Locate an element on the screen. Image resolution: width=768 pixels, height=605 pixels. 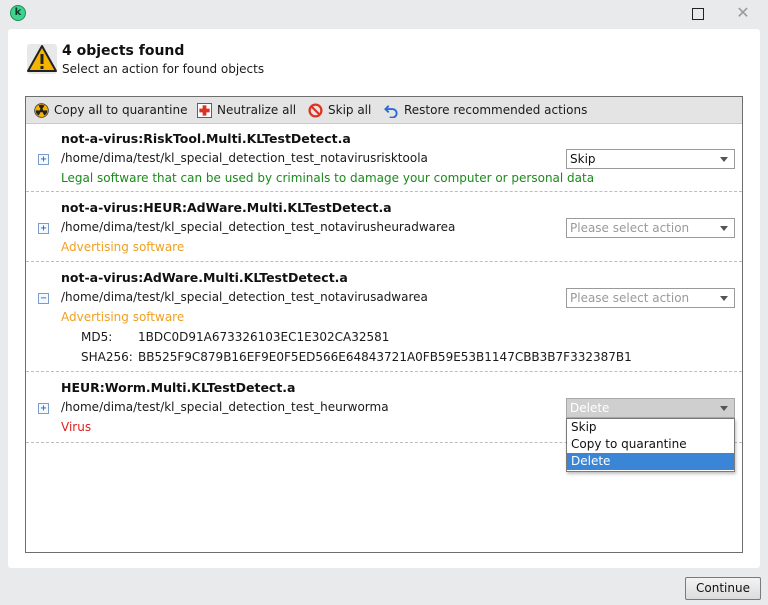
page-title: 4 objects found is located at coordinates (123, 51).